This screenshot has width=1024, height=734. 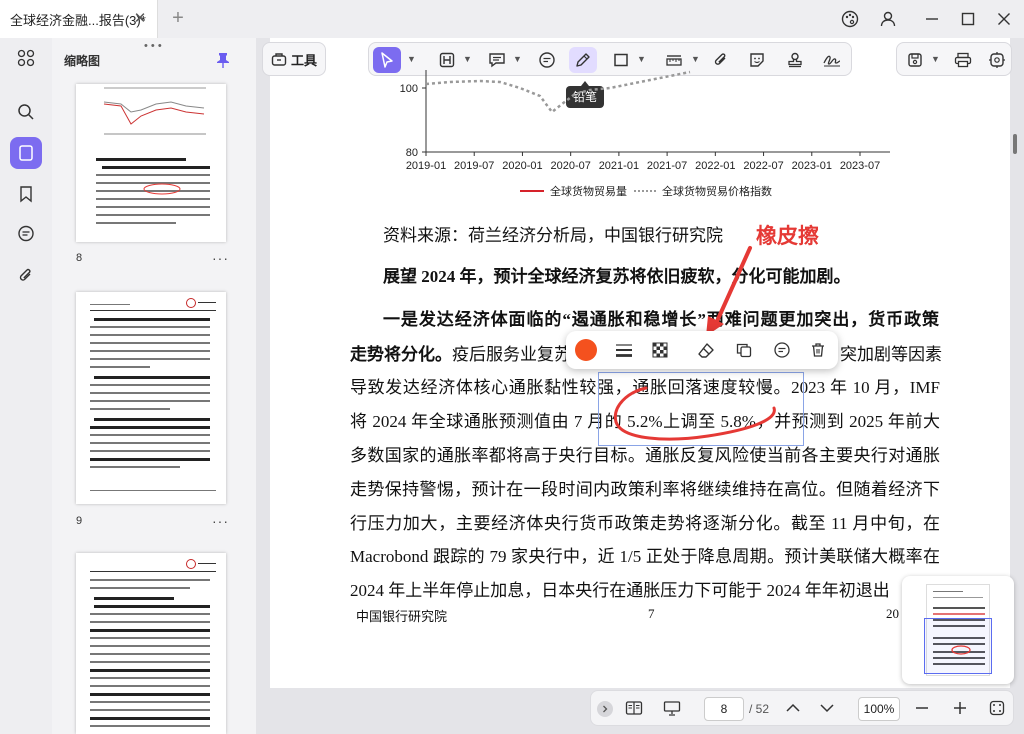 What do you see at coordinates (958, 630) in the screenshot?
I see `page-minimap` at bounding box center [958, 630].